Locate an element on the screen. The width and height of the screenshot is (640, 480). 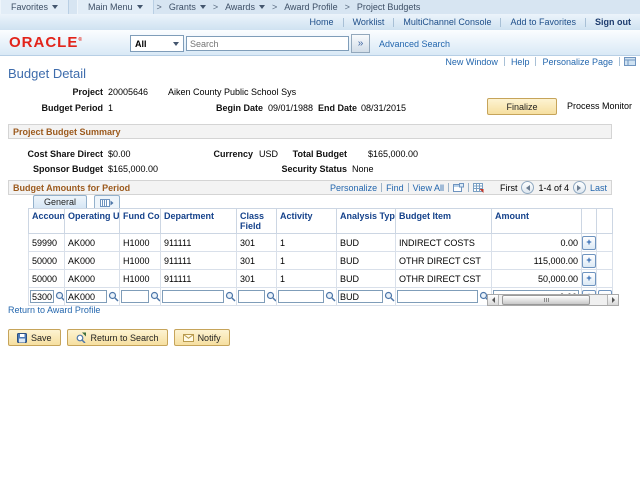
home-link: Home is located at coordinates (322, 22).